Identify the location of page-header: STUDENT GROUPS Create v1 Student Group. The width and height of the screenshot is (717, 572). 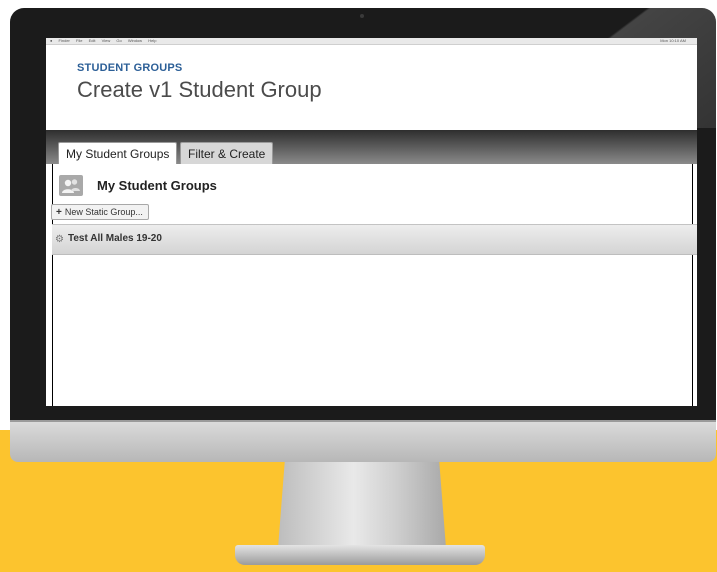
(199, 82).